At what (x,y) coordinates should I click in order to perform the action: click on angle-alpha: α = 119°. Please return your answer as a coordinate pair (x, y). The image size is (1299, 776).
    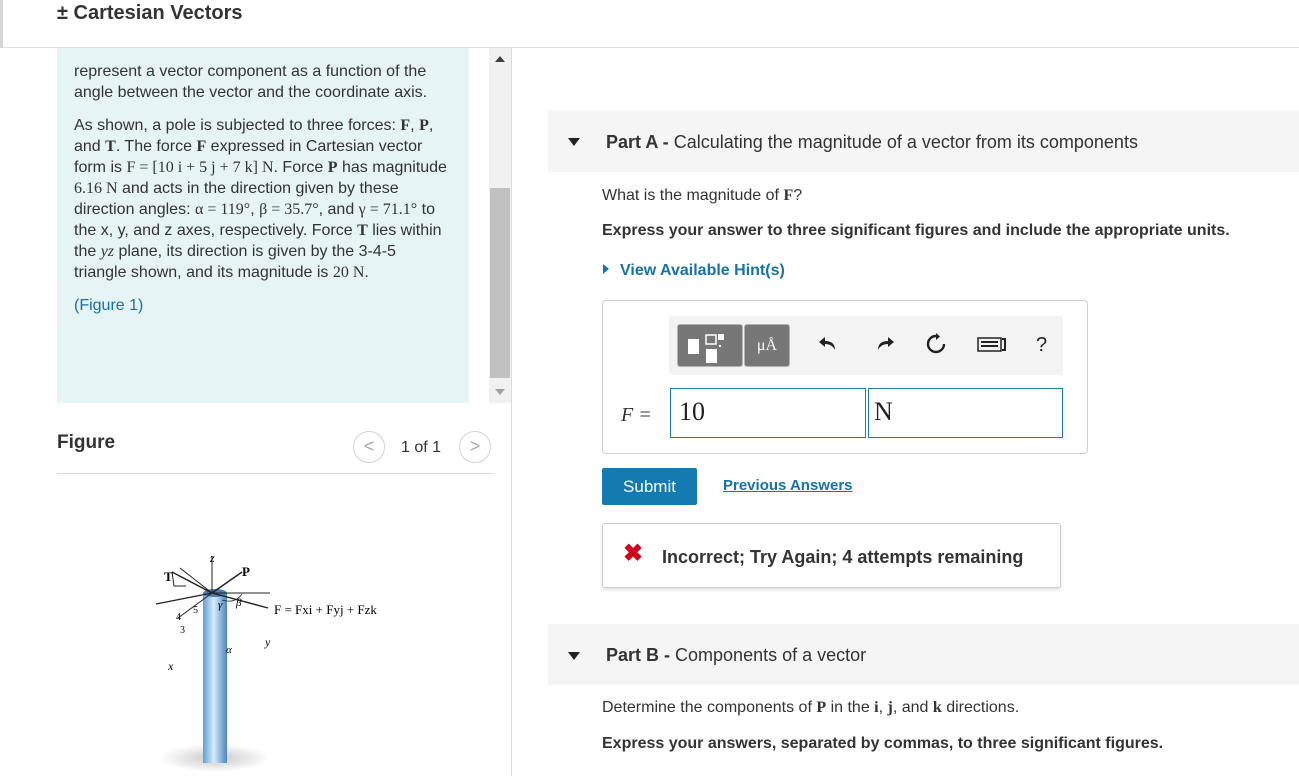
    Looking at the image, I should click on (222, 209).